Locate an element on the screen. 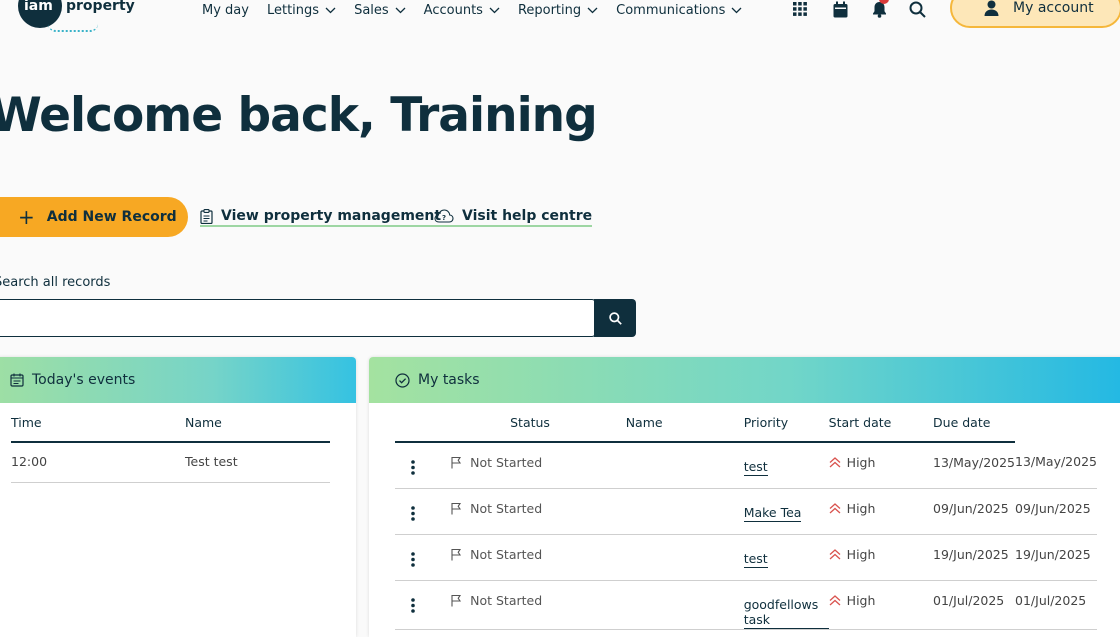  notifications-button: 13 is located at coordinates (879, 9).